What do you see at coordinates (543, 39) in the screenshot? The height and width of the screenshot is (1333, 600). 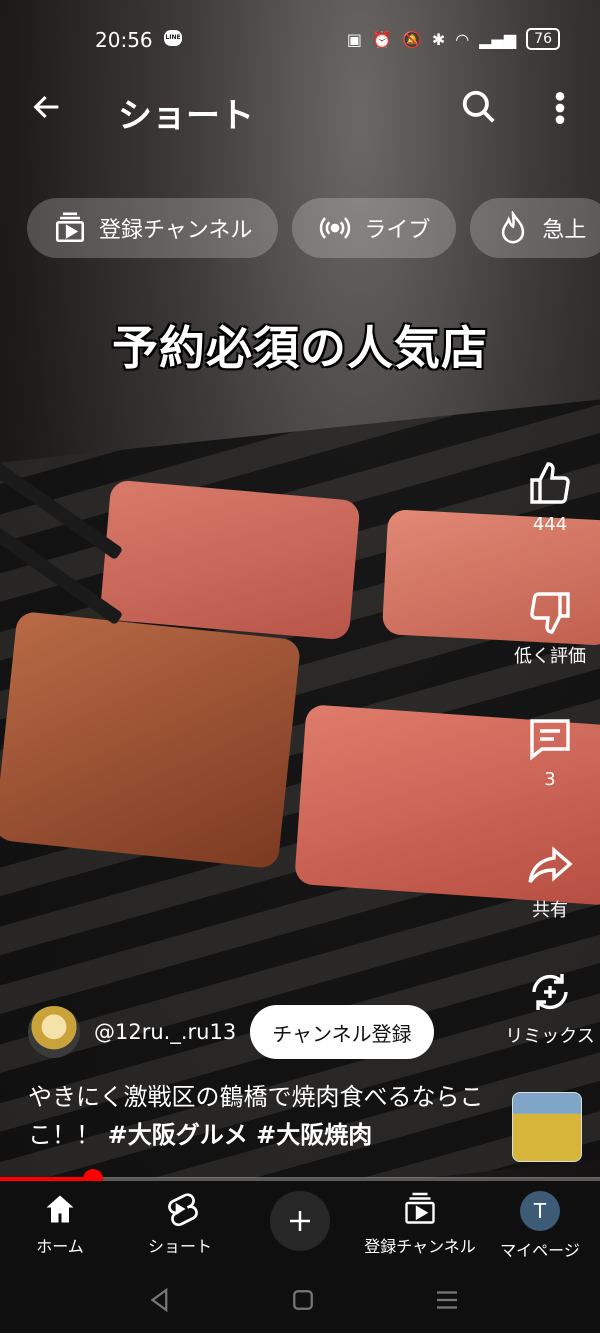 I see `battery-indicator: 76` at bounding box center [543, 39].